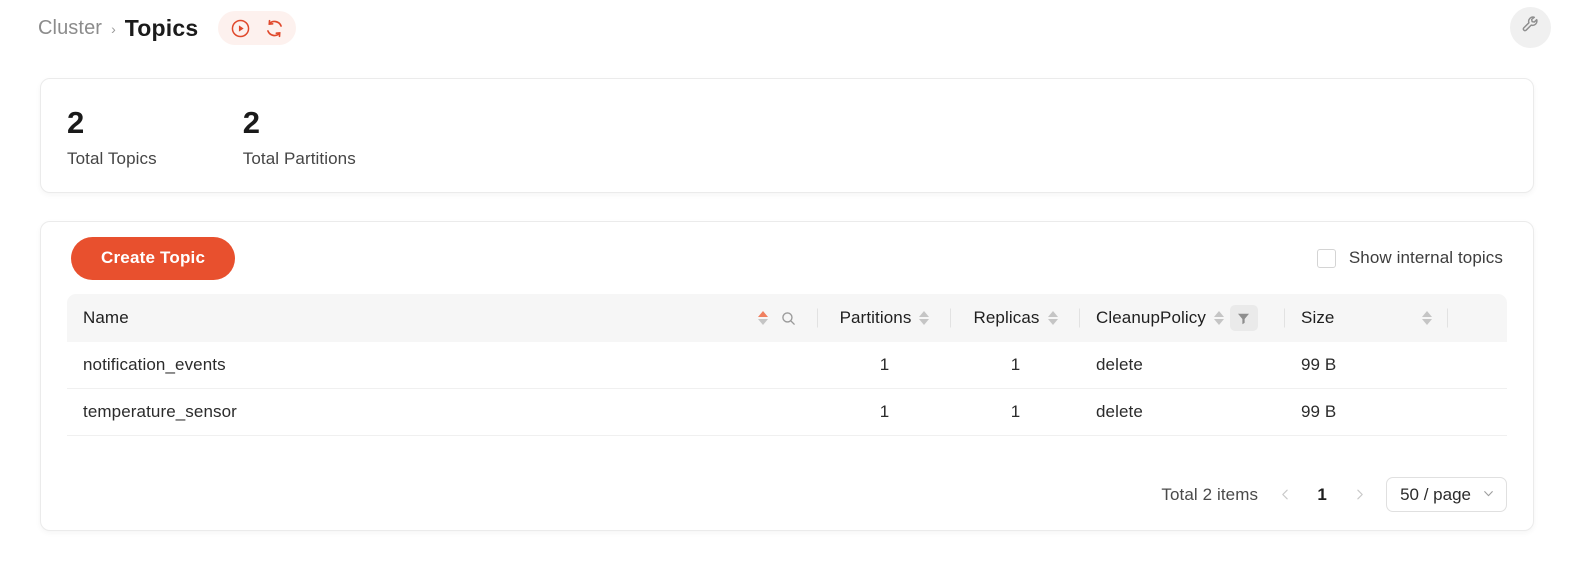 This screenshot has height=562, width=1581. What do you see at coordinates (442, 365) in the screenshot?
I see `cell-name: notification_events` at bounding box center [442, 365].